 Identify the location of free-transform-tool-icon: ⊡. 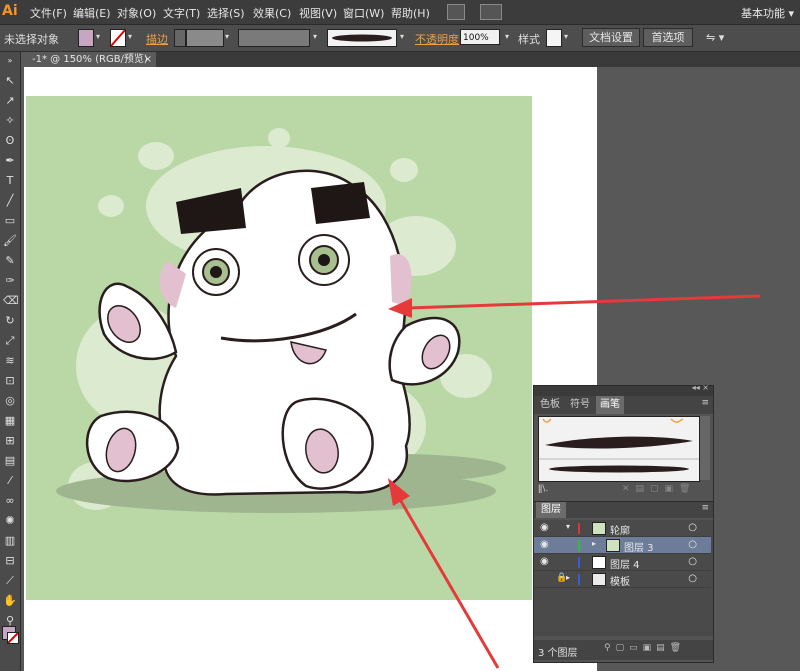
(10, 381).